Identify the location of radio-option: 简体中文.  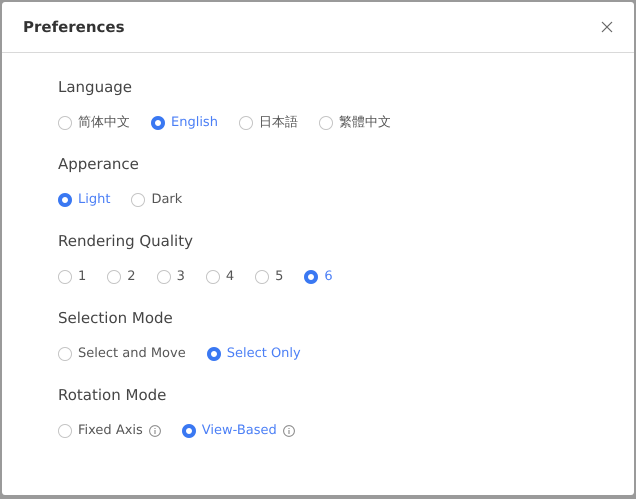
(94, 123).